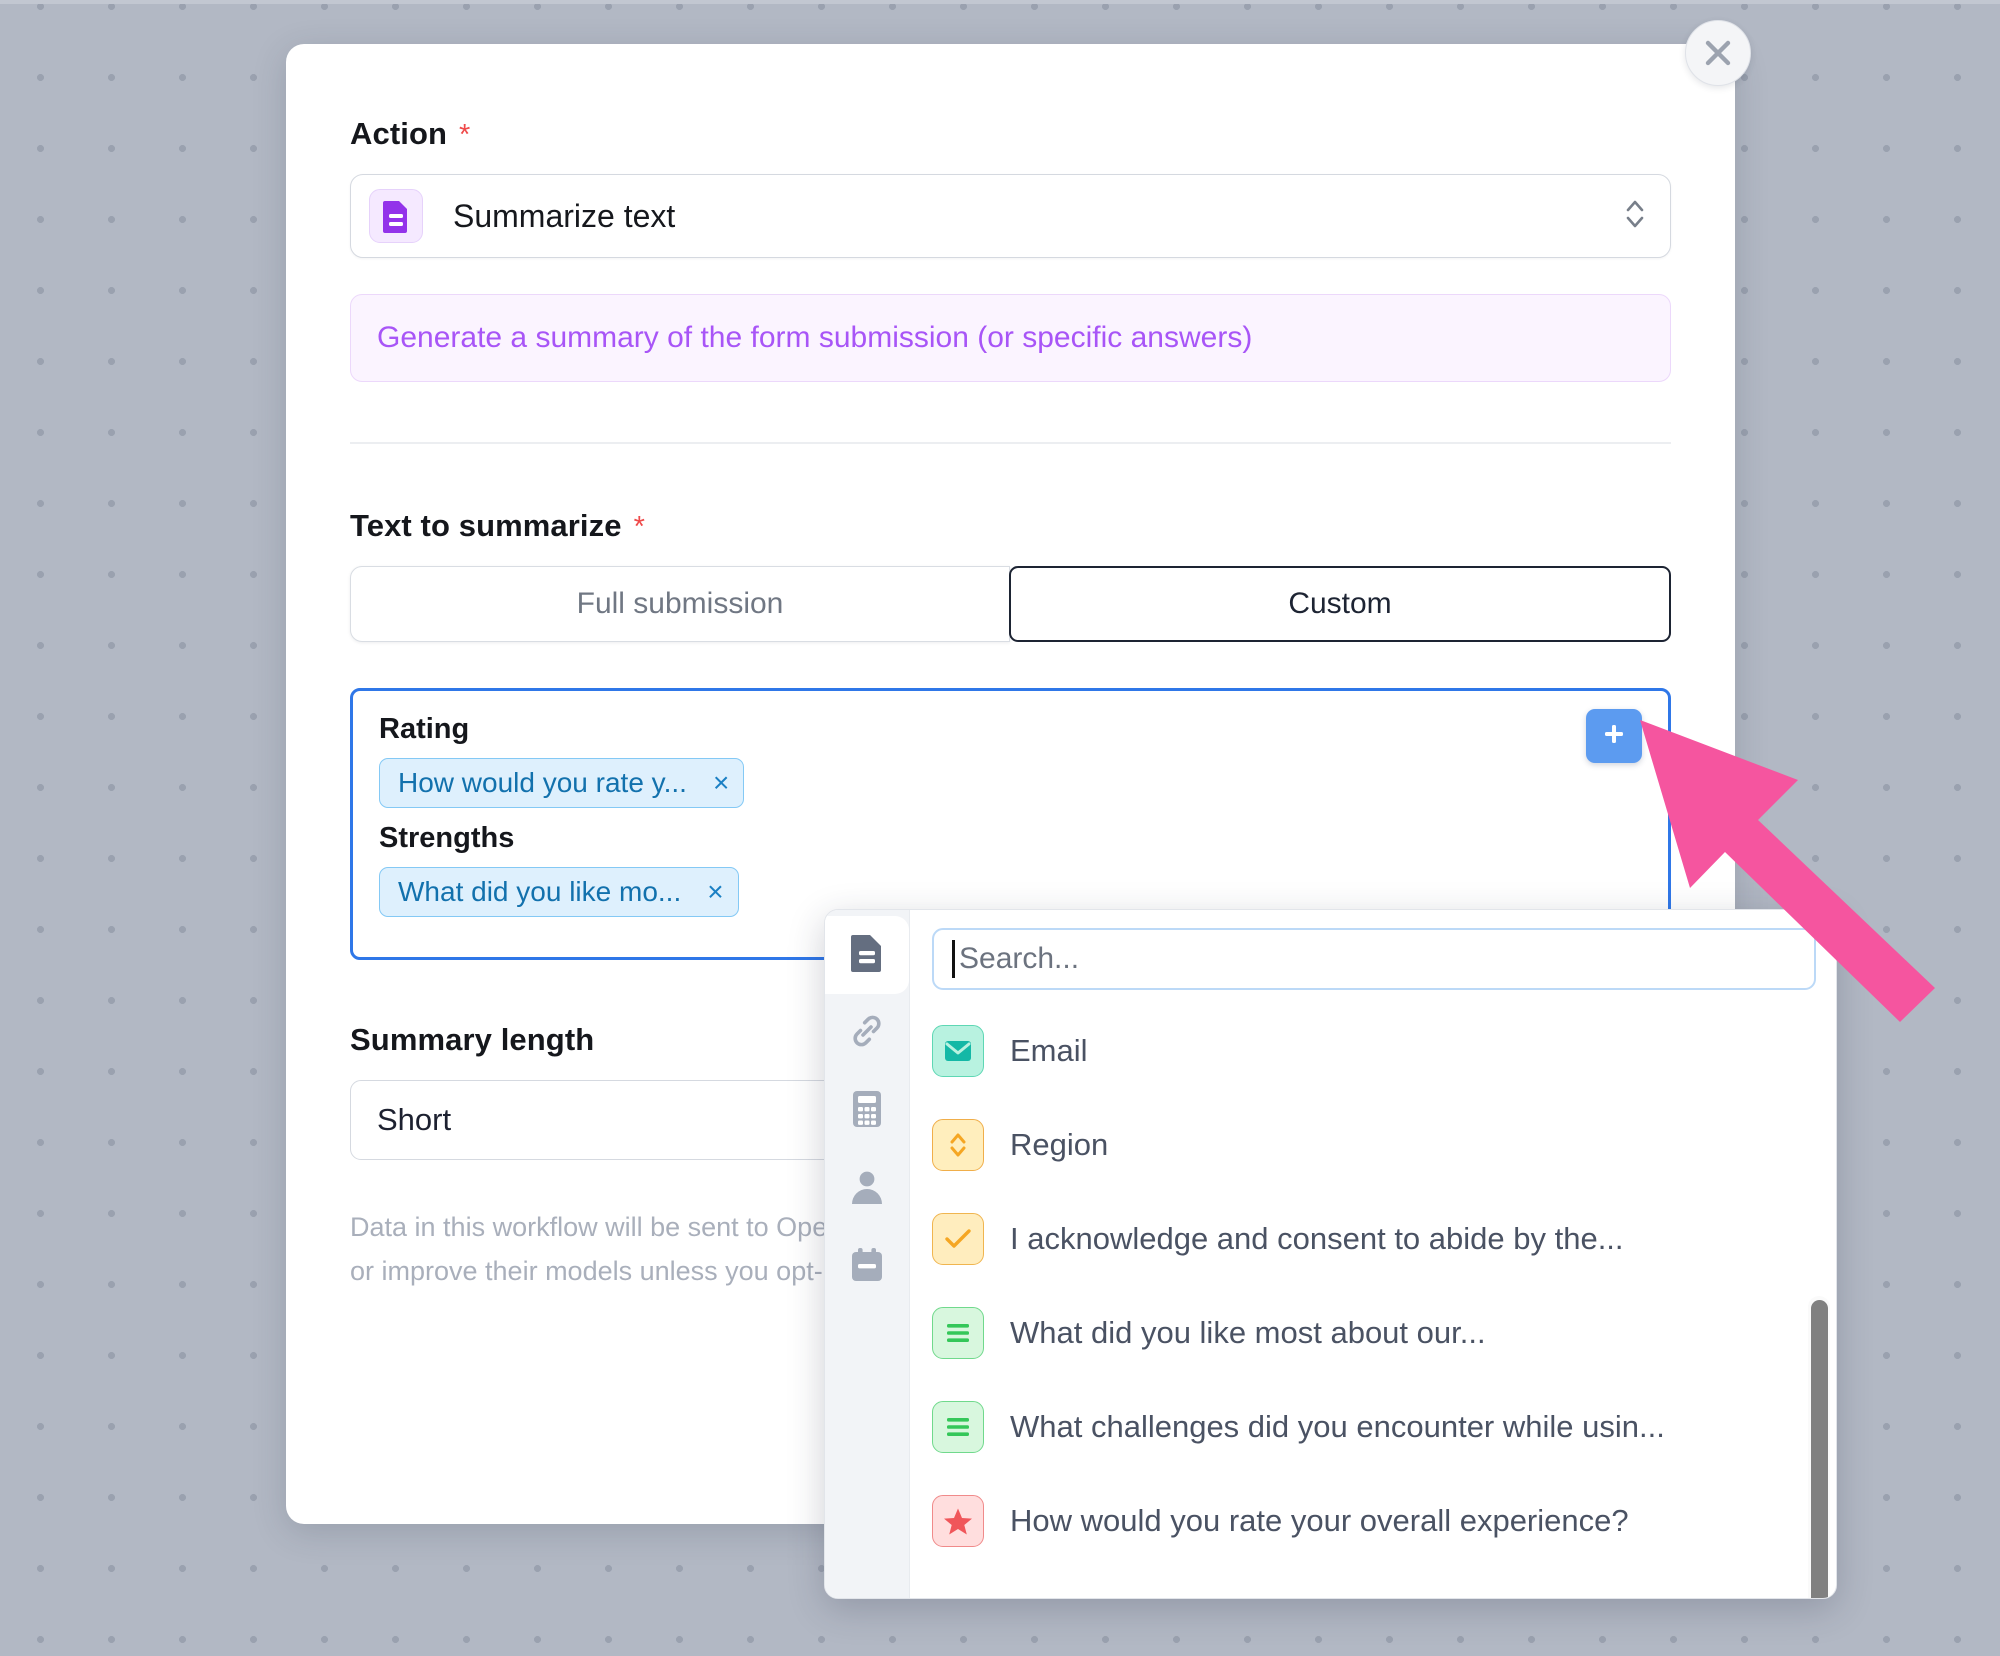 The width and height of the screenshot is (2000, 1656). I want to click on tab-custom-label: Custom, so click(1340, 603).